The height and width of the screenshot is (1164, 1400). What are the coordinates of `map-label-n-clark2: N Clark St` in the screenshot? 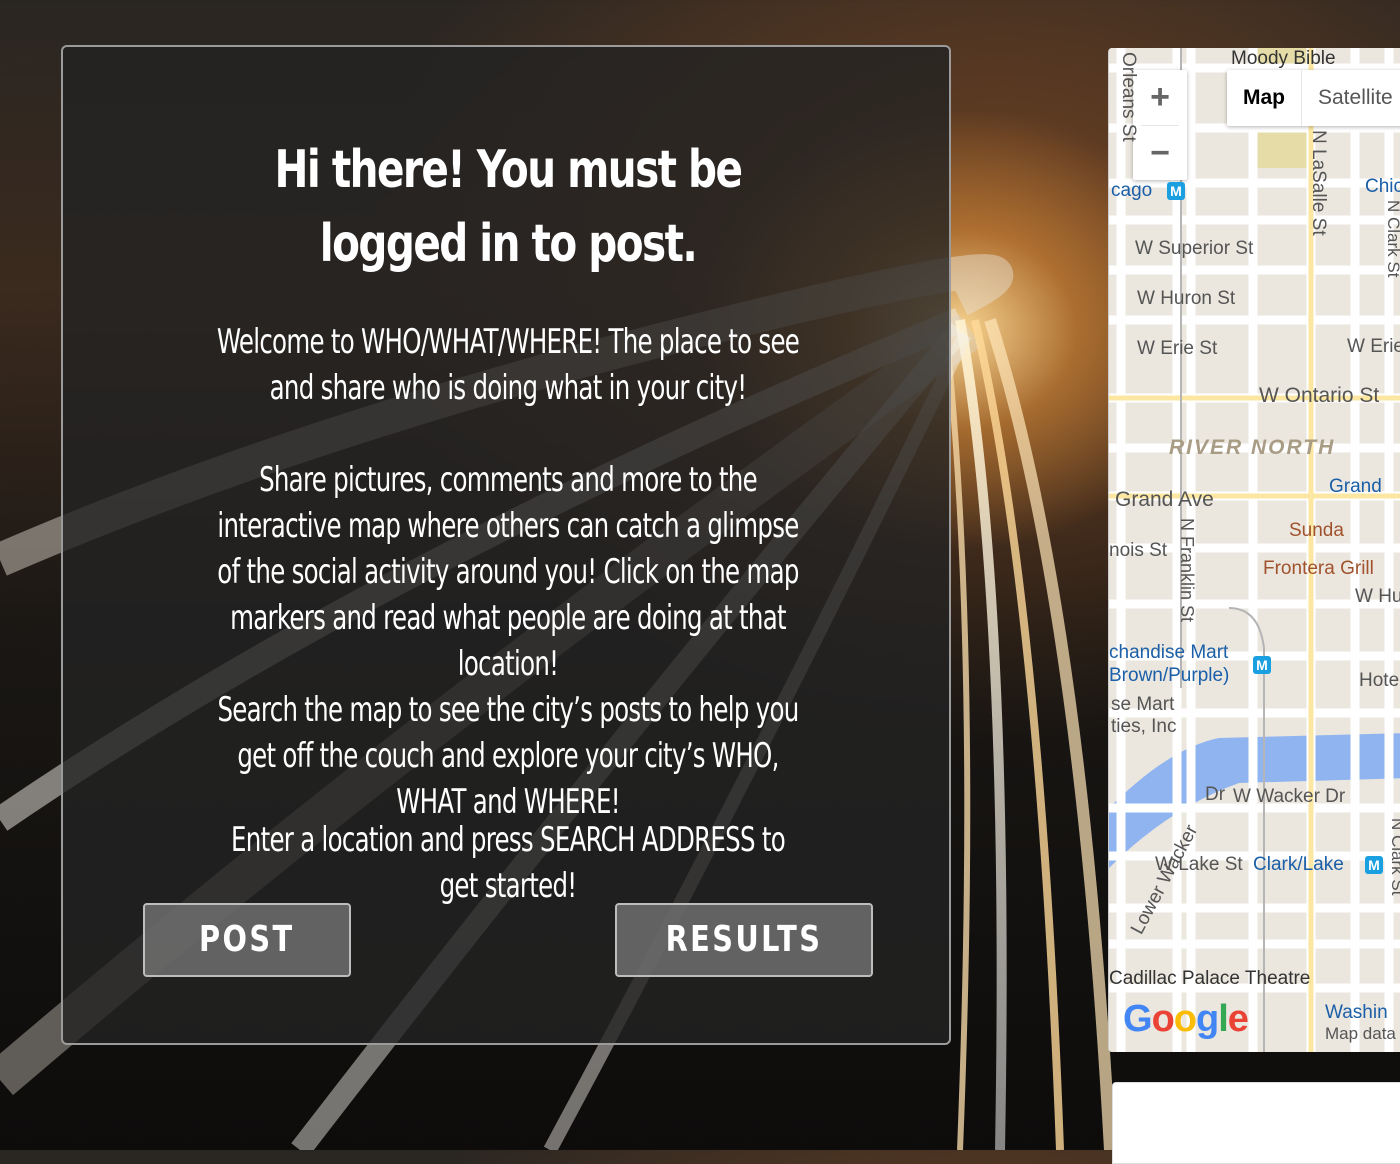 It's located at (1394, 857).